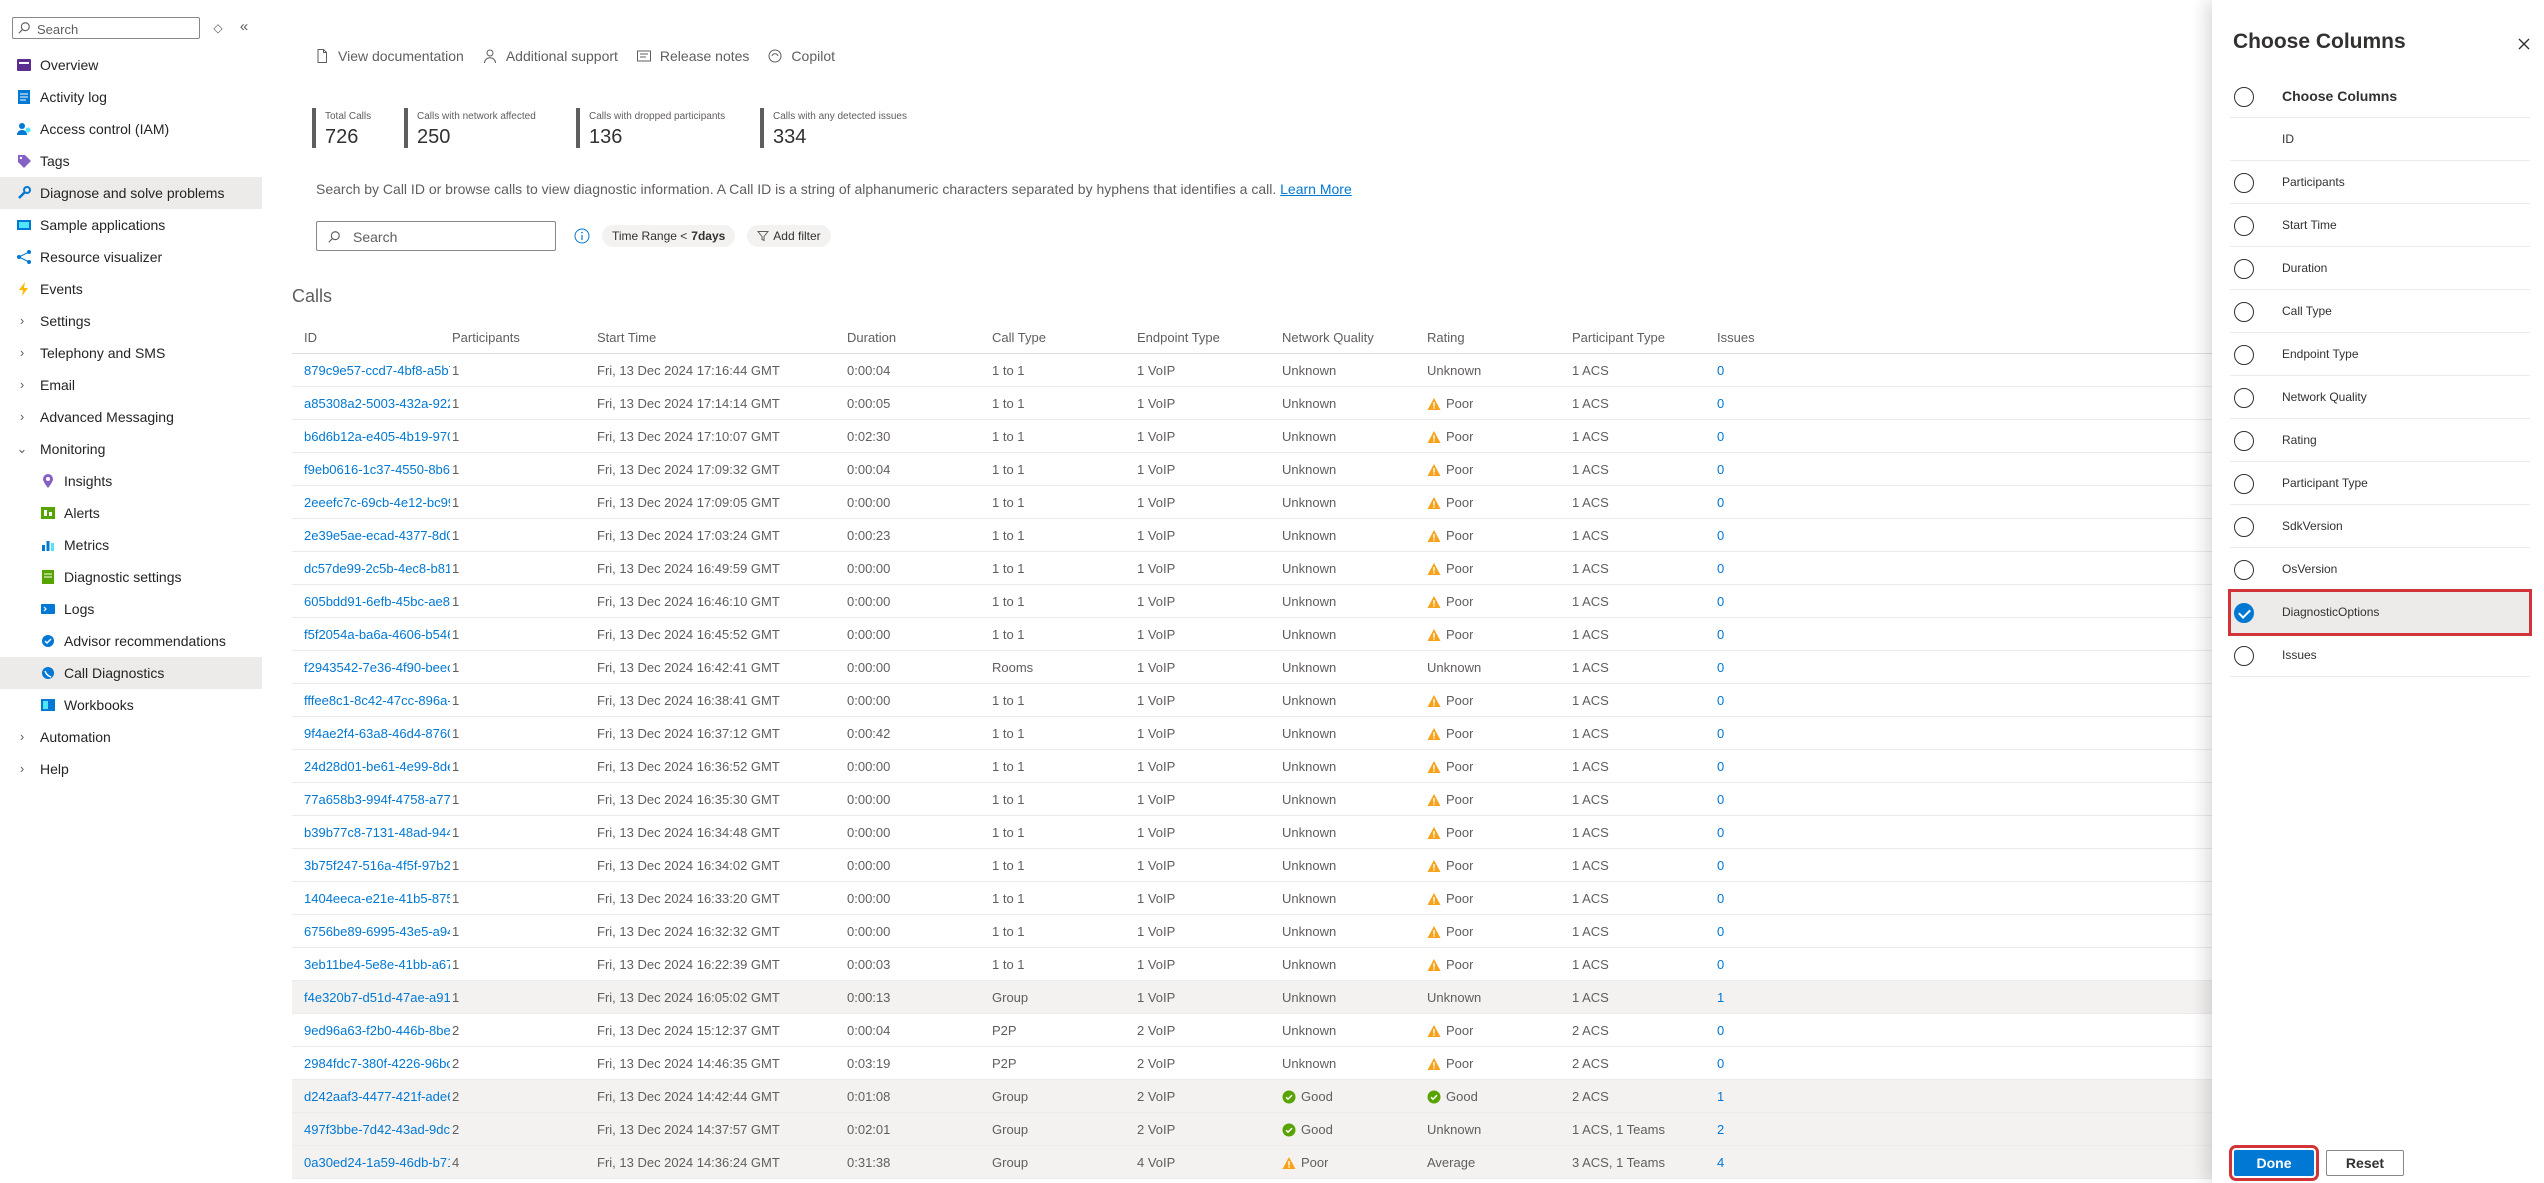  I want to click on sidebar-item-advanced-messaging: › Advanced Messaging, so click(131, 417).